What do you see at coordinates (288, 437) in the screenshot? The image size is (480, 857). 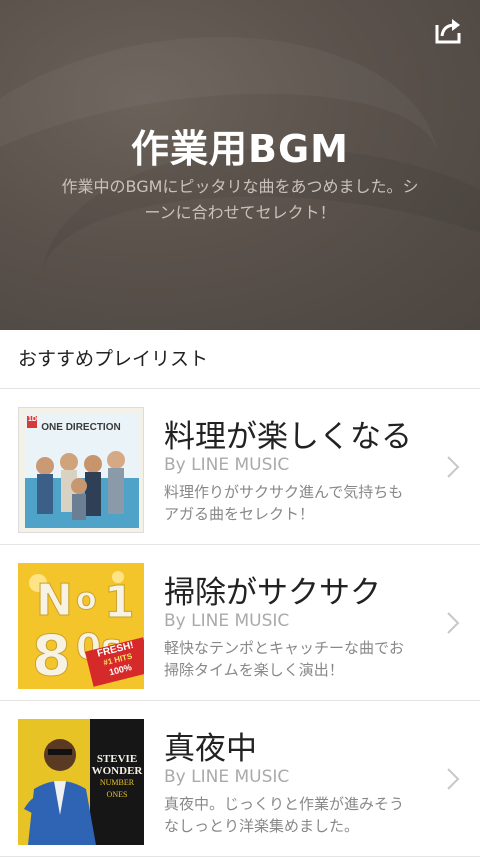 I see `playlist-name: 料理が楽しくなる` at bounding box center [288, 437].